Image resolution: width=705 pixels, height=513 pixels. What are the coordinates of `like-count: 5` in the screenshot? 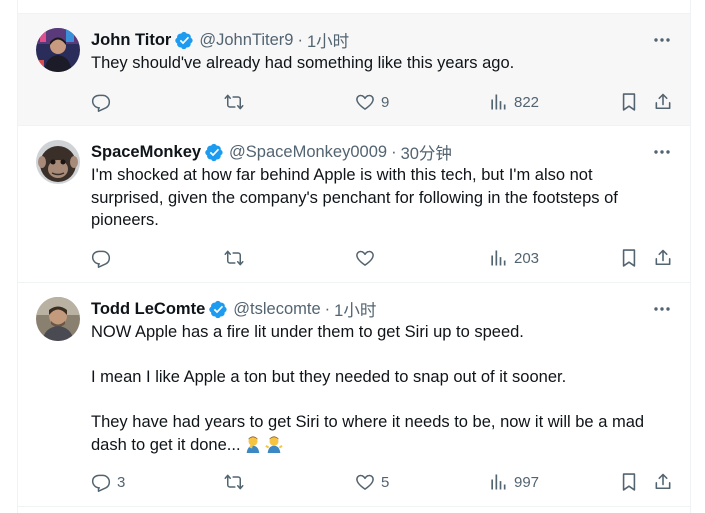 It's located at (385, 482).